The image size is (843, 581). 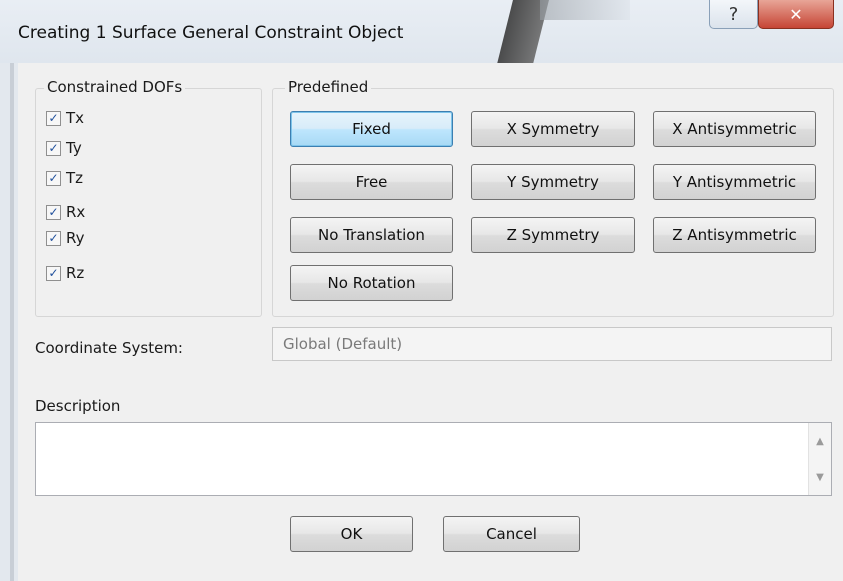 What do you see at coordinates (553, 235) in the screenshot?
I see `z-symmetry-button: Z Symmetry` at bounding box center [553, 235].